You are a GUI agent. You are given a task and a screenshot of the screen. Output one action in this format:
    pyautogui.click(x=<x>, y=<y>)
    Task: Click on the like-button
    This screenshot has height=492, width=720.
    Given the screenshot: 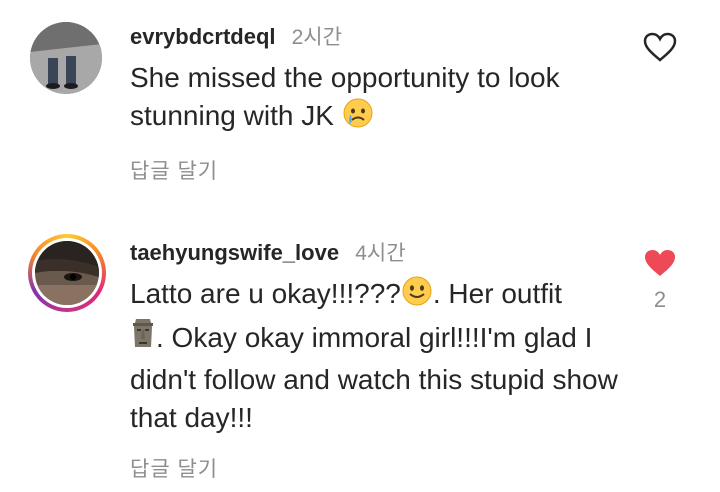 What is the action you would take?
    pyautogui.click(x=660, y=49)
    